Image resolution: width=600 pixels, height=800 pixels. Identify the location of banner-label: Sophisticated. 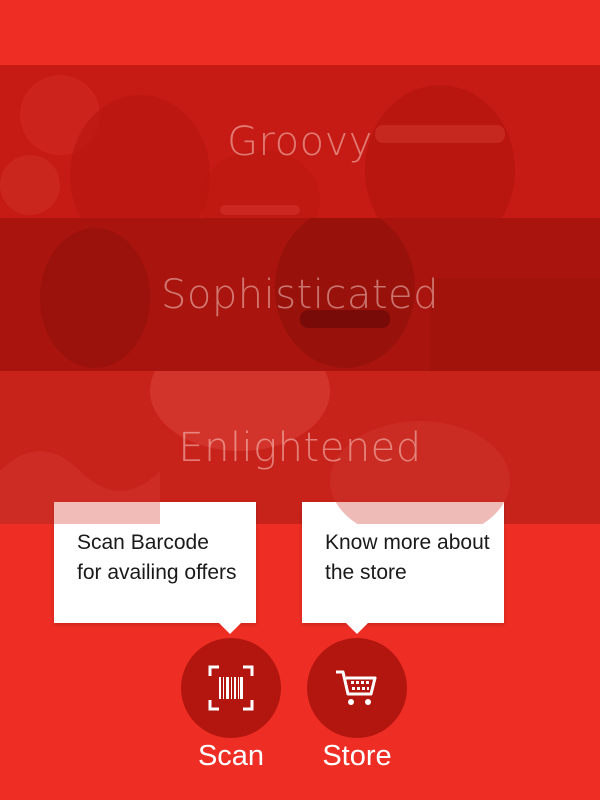
(300, 294).